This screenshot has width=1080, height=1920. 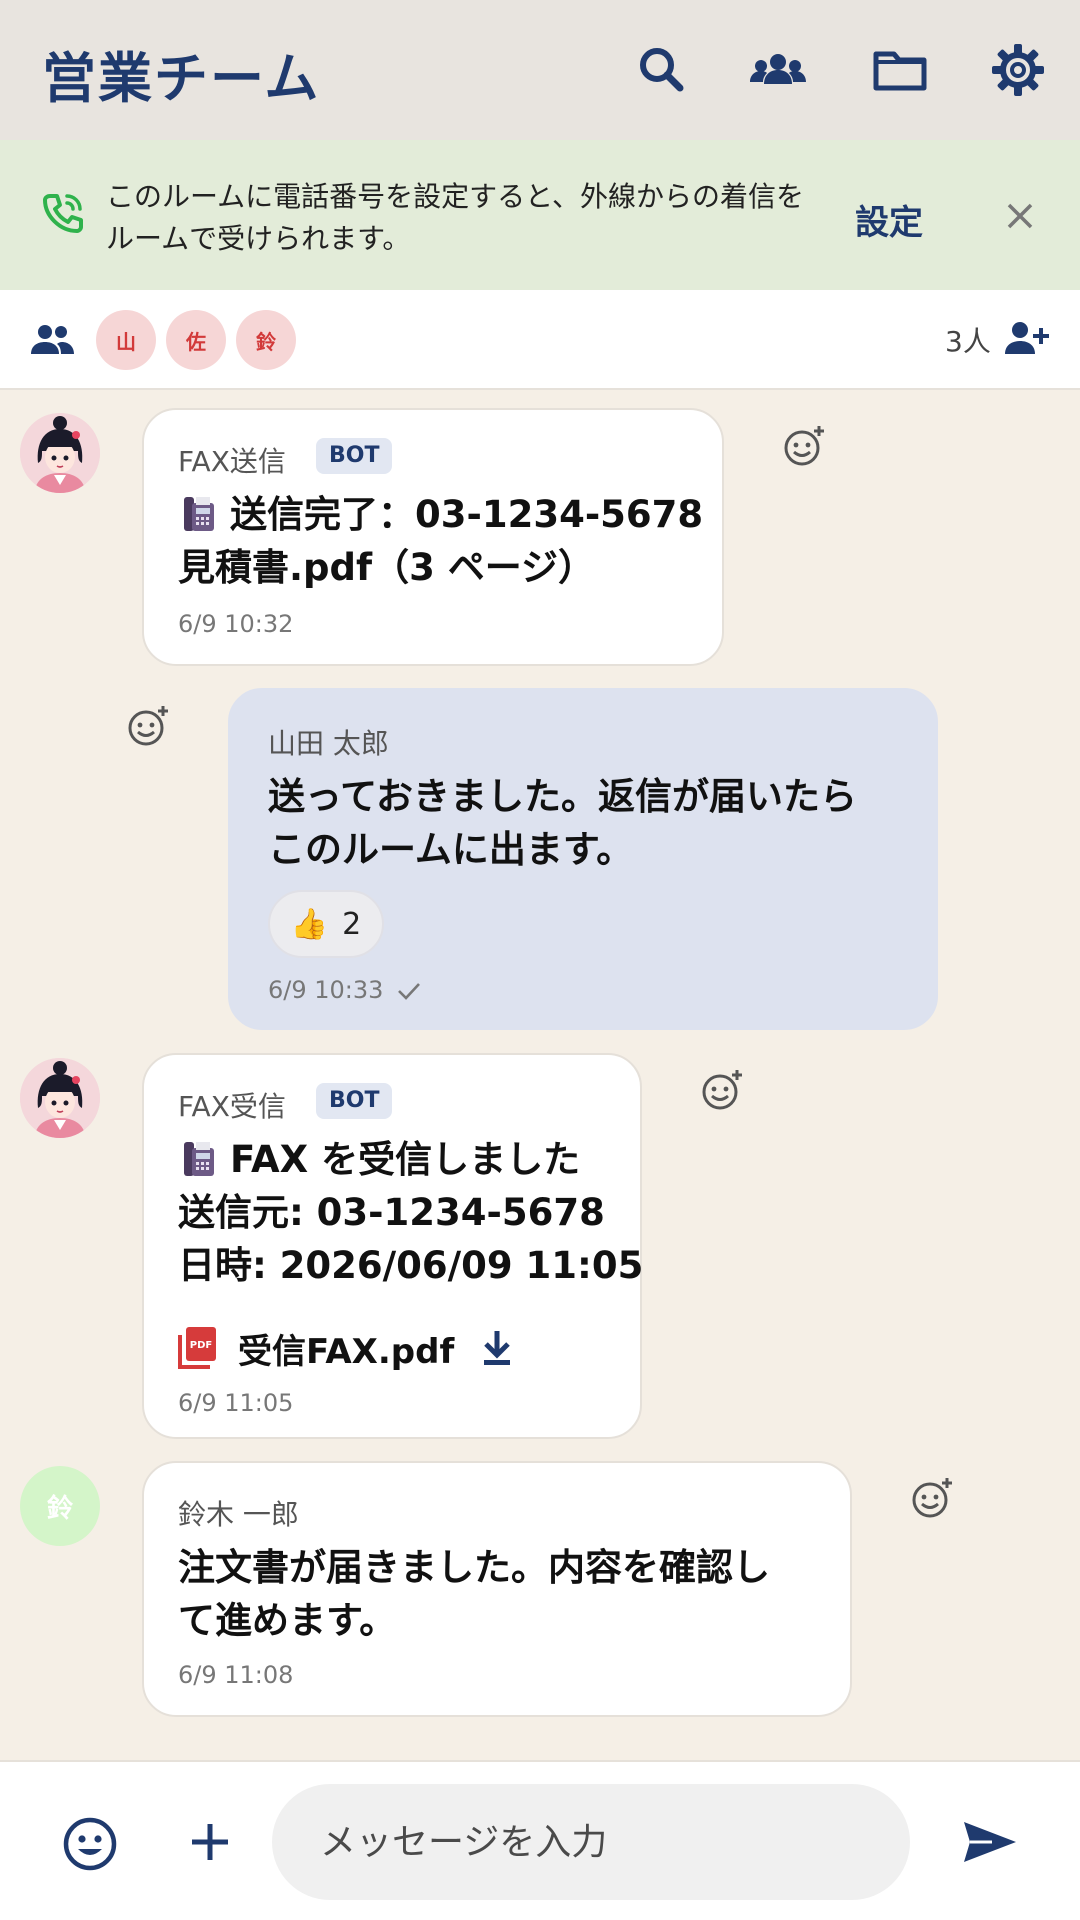 What do you see at coordinates (1020, 216) in the screenshot?
I see `close-icon` at bounding box center [1020, 216].